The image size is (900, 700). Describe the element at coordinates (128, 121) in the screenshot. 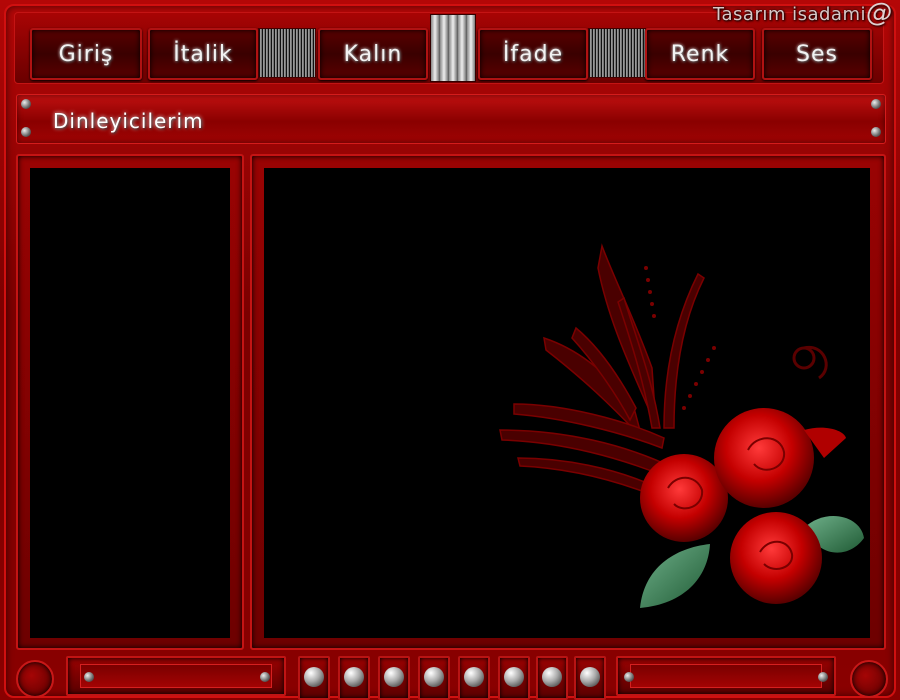

I see `section-title: Dinleyicilerim` at that location.